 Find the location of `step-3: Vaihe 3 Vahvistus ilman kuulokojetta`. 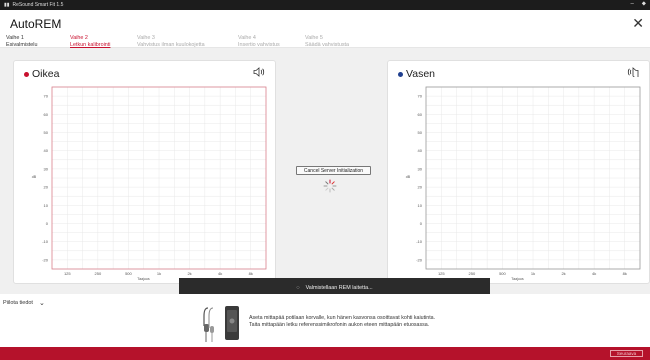

step-3: Vaihe 3 Vahvistus ilman kuulokojetta is located at coordinates (187, 41).